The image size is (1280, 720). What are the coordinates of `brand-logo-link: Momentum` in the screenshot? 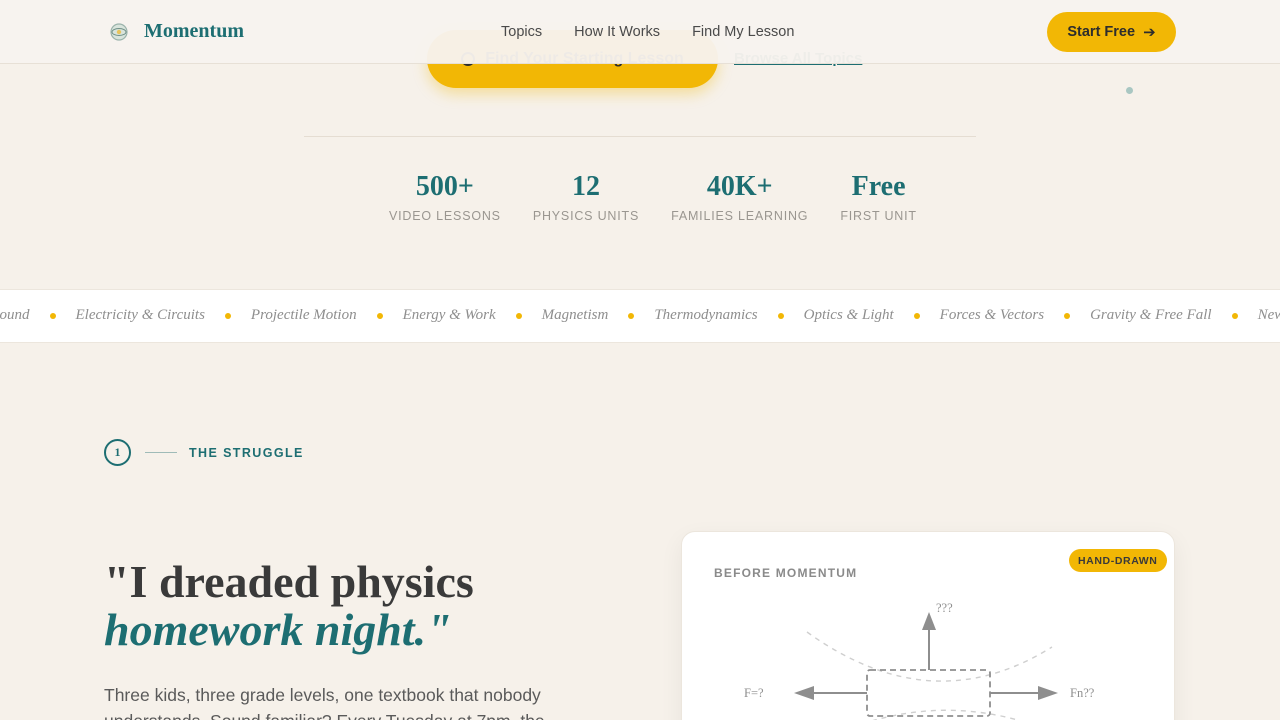 It's located at (176, 31).